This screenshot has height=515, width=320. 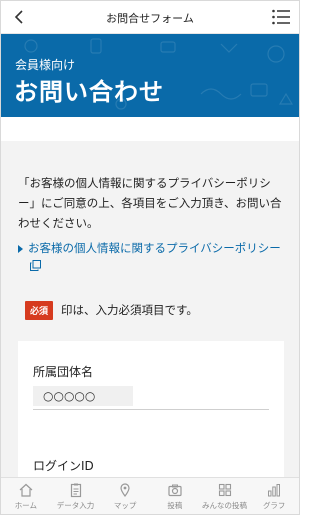 I want to click on clipboard-icon, so click(x=75, y=490).